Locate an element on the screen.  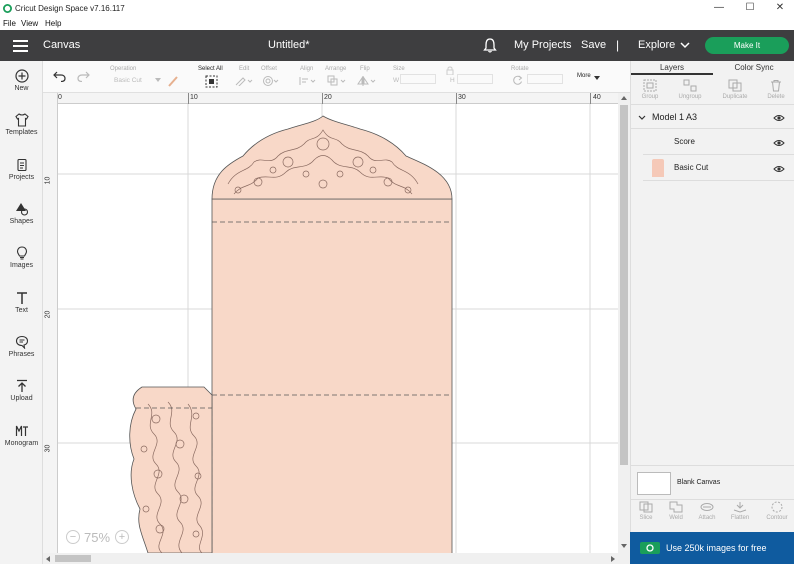
arrange-label: Arrange is located at coordinates (336, 69).